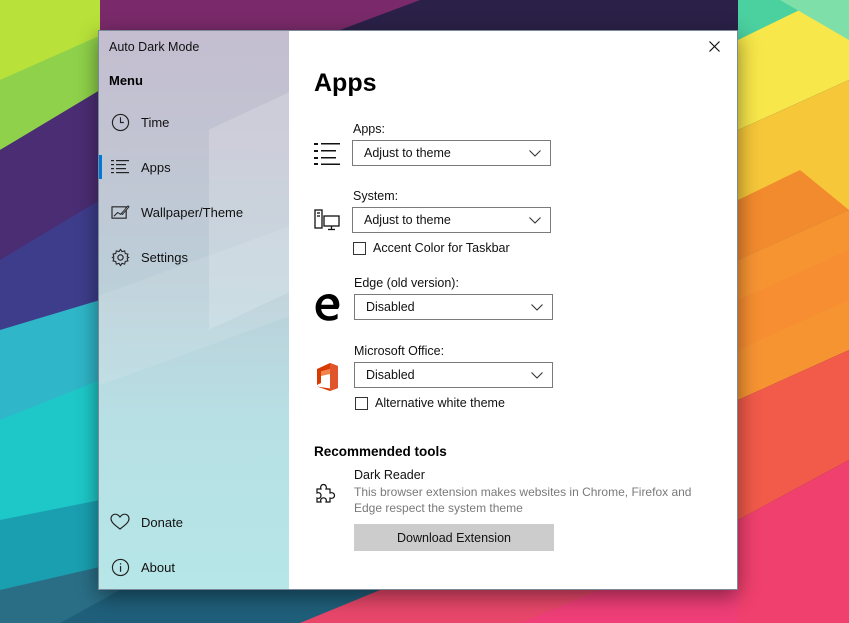  What do you see at coordinates (451, 220) in the screenshot?
I see `system-dropdown: Adjust to theme` at bounding box center [451, 220].